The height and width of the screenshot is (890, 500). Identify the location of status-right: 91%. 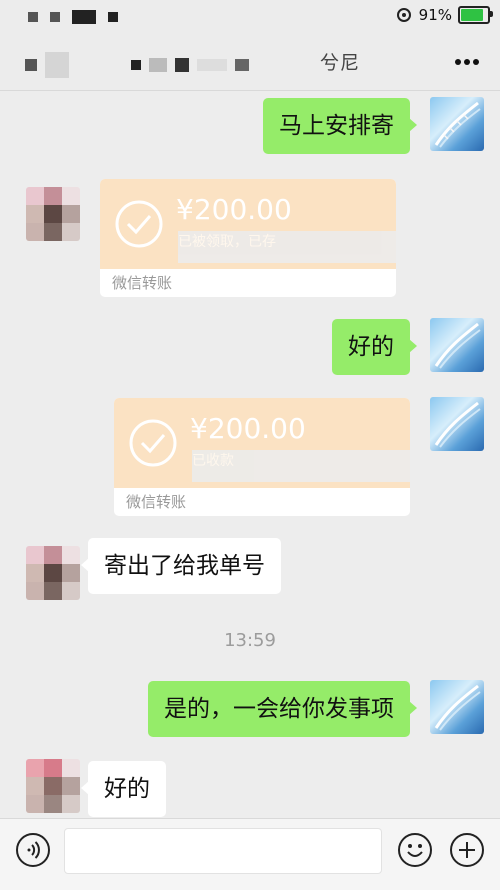
(444, 15).